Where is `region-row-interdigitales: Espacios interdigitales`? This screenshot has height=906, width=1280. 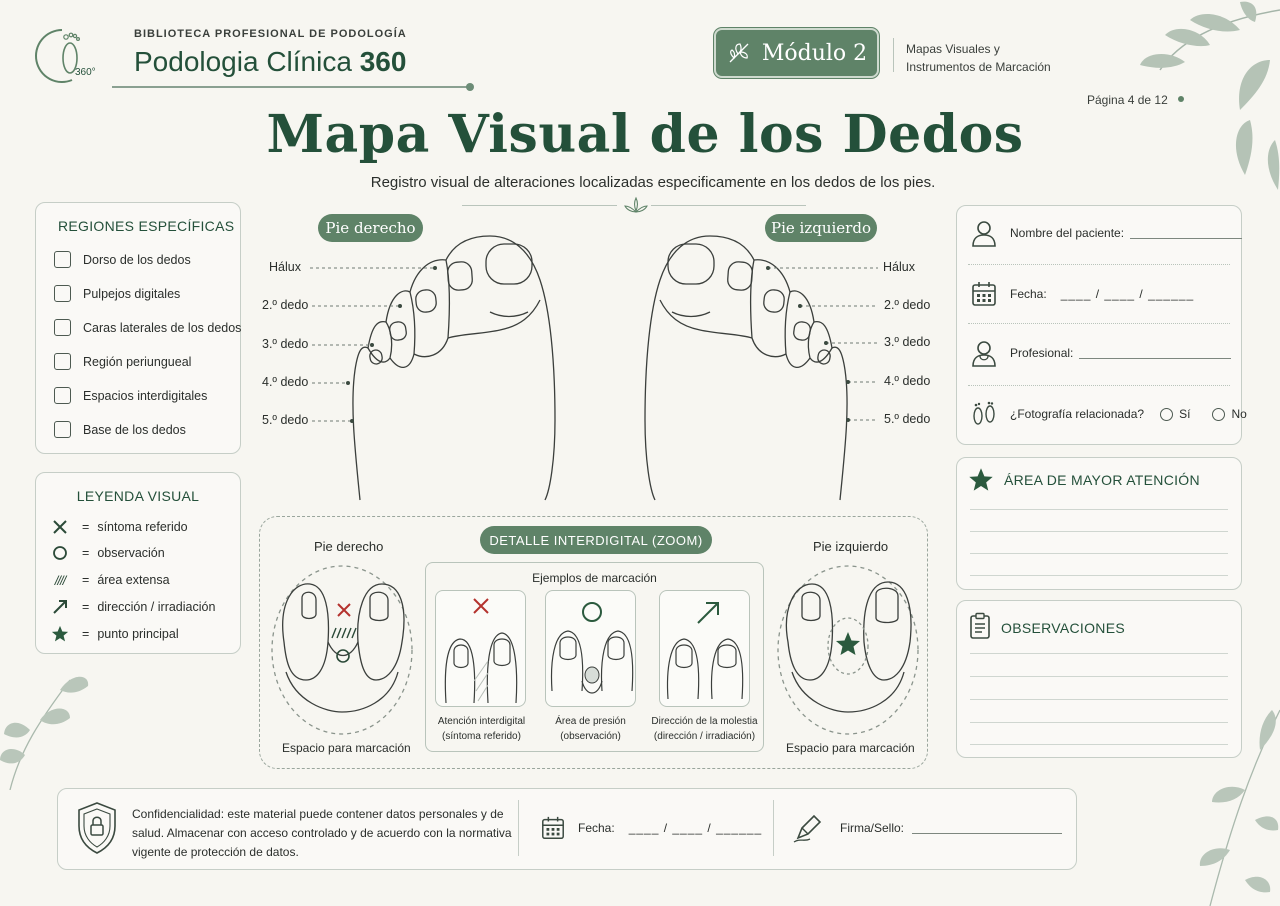
region-row-interdigitales: Espacios interdigitales is located at coordinates (130, 395).